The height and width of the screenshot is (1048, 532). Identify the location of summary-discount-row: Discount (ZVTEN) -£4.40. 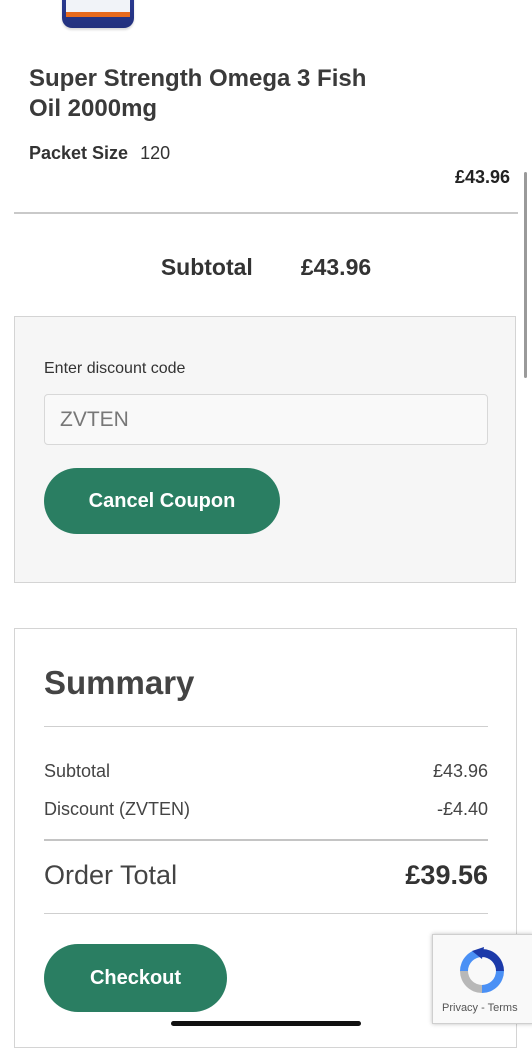
(266, 809).